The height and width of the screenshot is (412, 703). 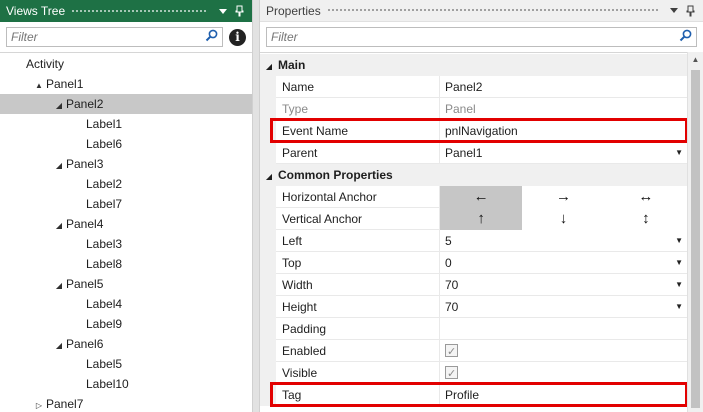 I want to click on properties-titlebar: Properties, so click(x=481, y=11).